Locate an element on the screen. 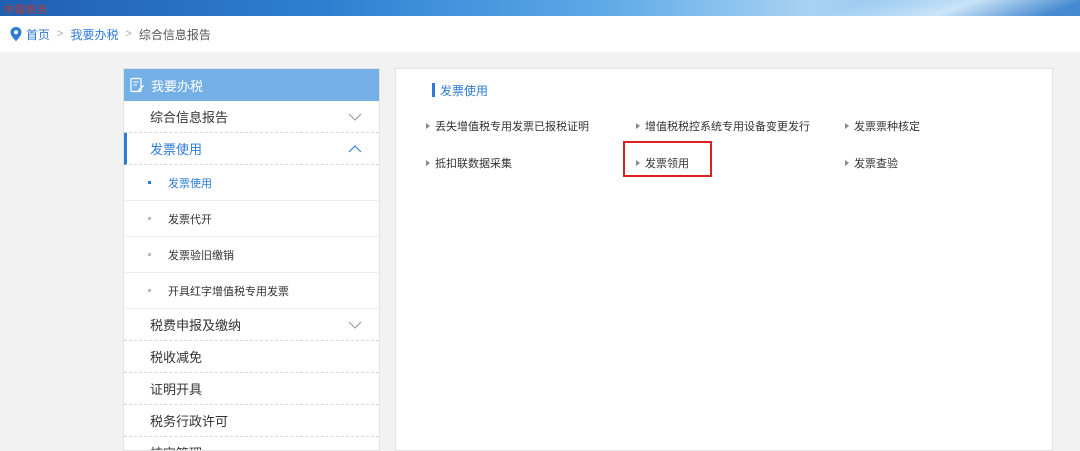  banner-decoration is located at coordinates (920, 8).